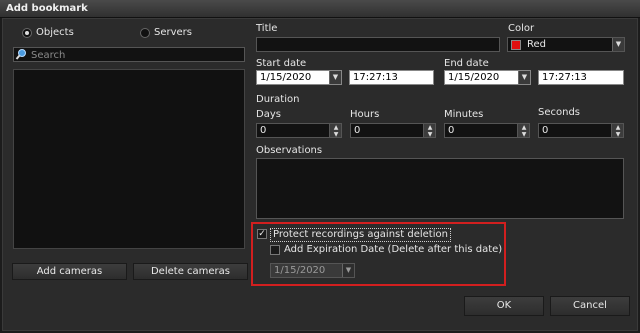  I want to click on checkmark-icon: ✓, so click(262, 234).